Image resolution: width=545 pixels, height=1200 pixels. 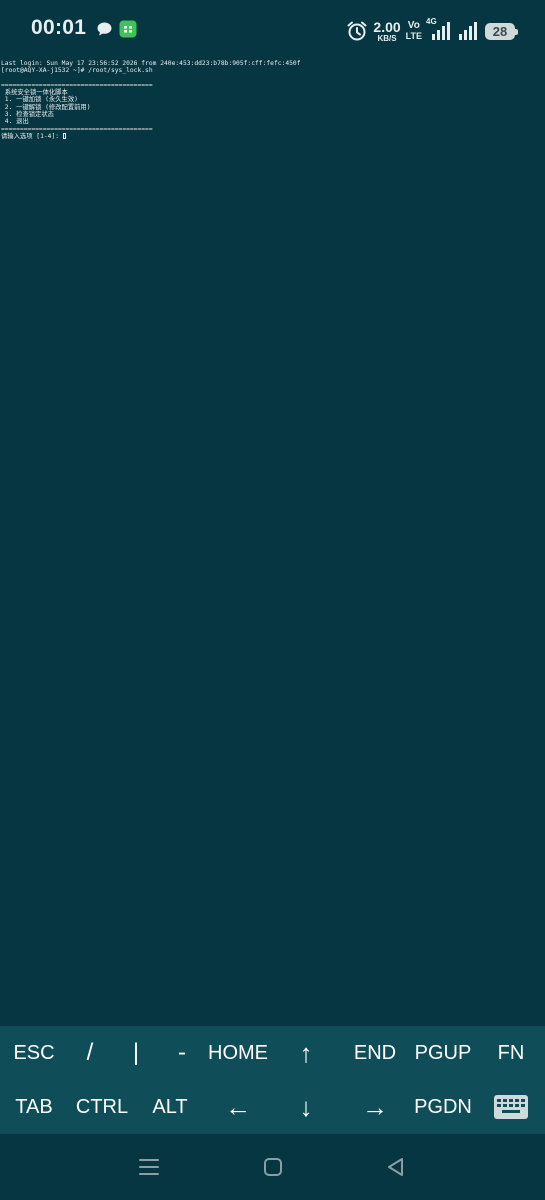 I want to click on terminal-line: 3. 检查锁定状态, so click(x=27, y=115).